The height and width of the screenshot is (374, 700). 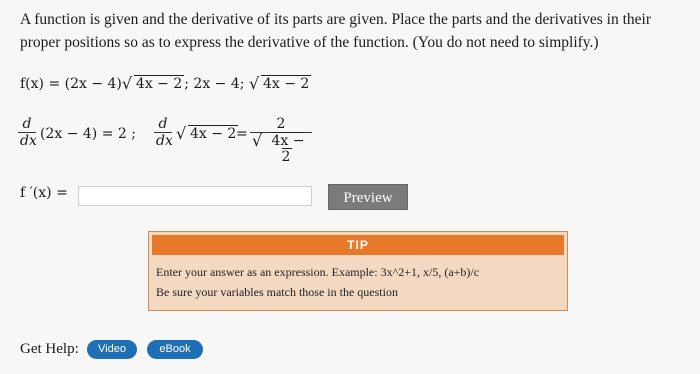 I want to click on d-dx-operator-1: d dx, so click(x=27, y=132).